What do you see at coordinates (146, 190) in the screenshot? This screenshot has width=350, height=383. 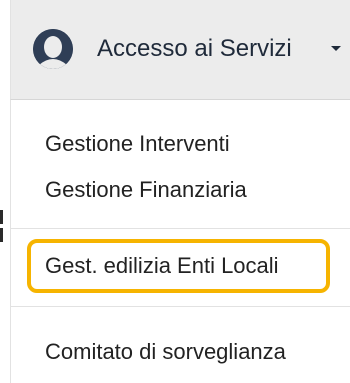 I see `menu-item-gestione-finanziaria: Gestione Finanziaria` at bounding box center [146, 190].